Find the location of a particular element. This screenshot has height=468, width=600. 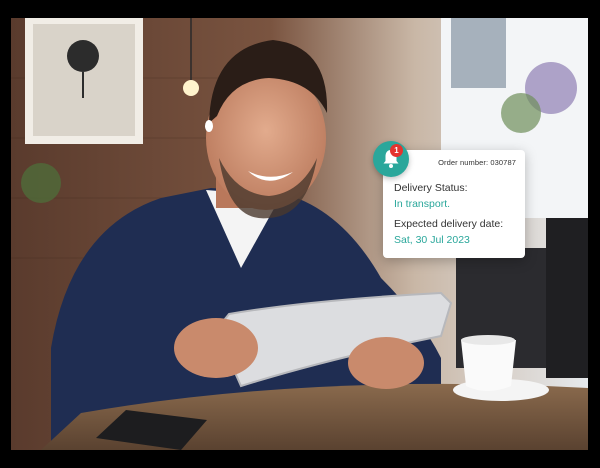

notification-count-badge: 1 is located at coordinates (396, 150).